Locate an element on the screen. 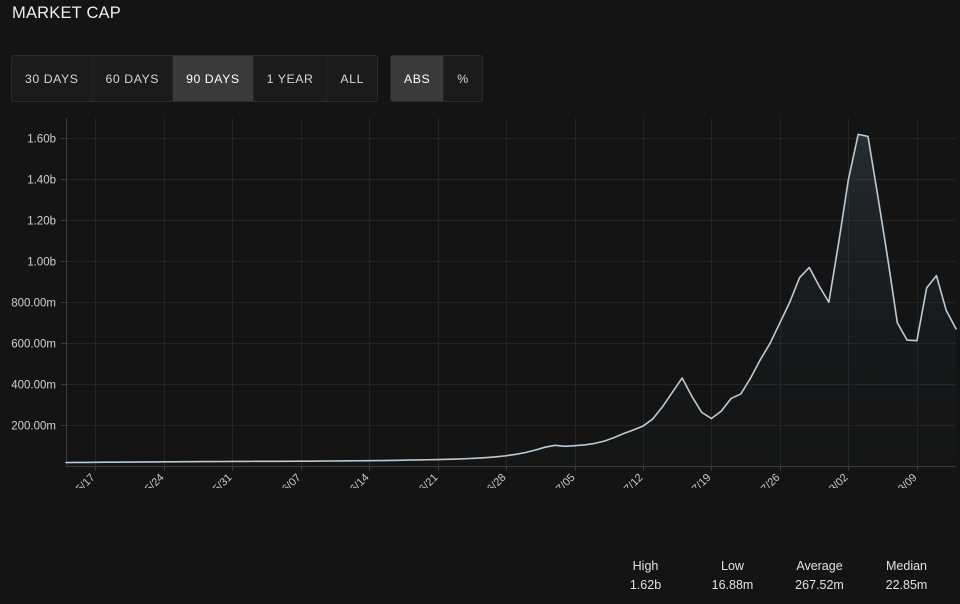  range-button-all: ALL is located at coordinates (352, 78).